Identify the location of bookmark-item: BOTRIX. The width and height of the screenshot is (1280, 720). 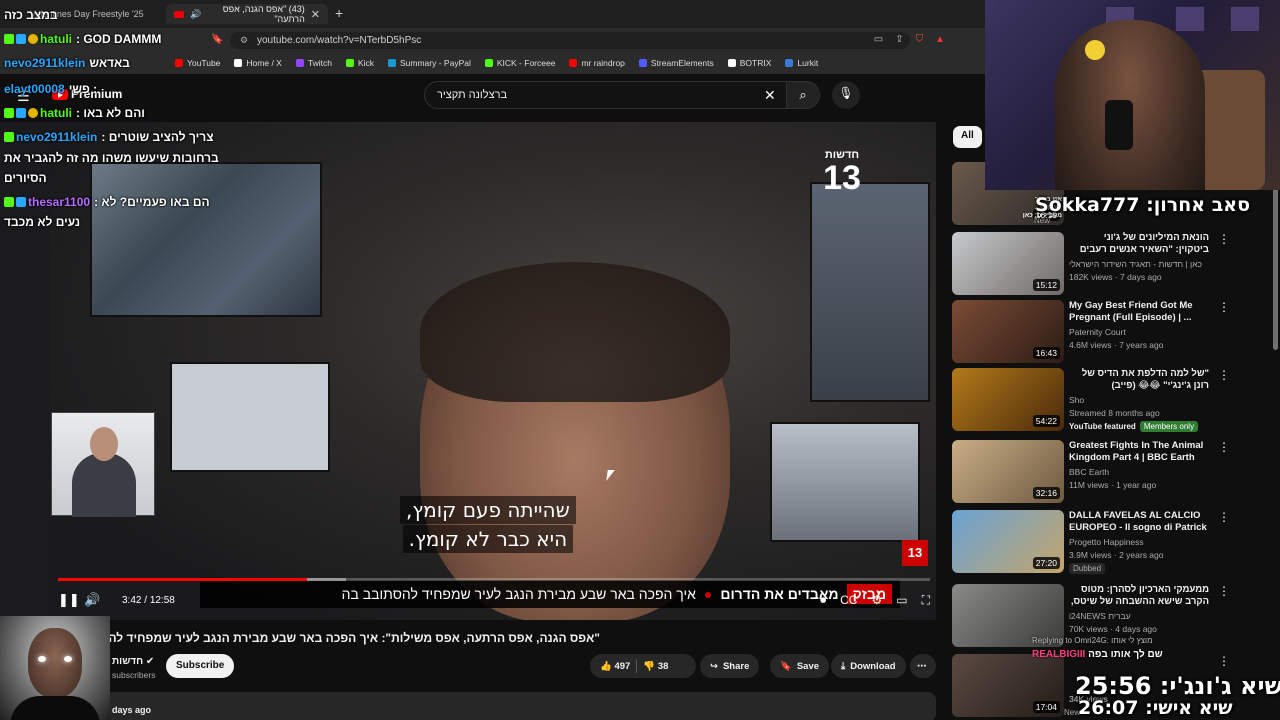
(749, 63).